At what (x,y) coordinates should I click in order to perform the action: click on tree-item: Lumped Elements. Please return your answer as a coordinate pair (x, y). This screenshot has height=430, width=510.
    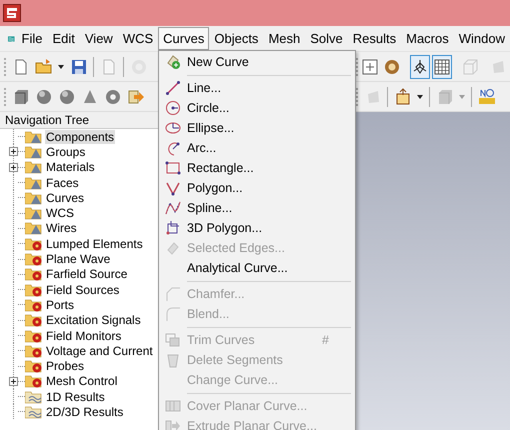
    Looking at the image, I should click on (94, 243).